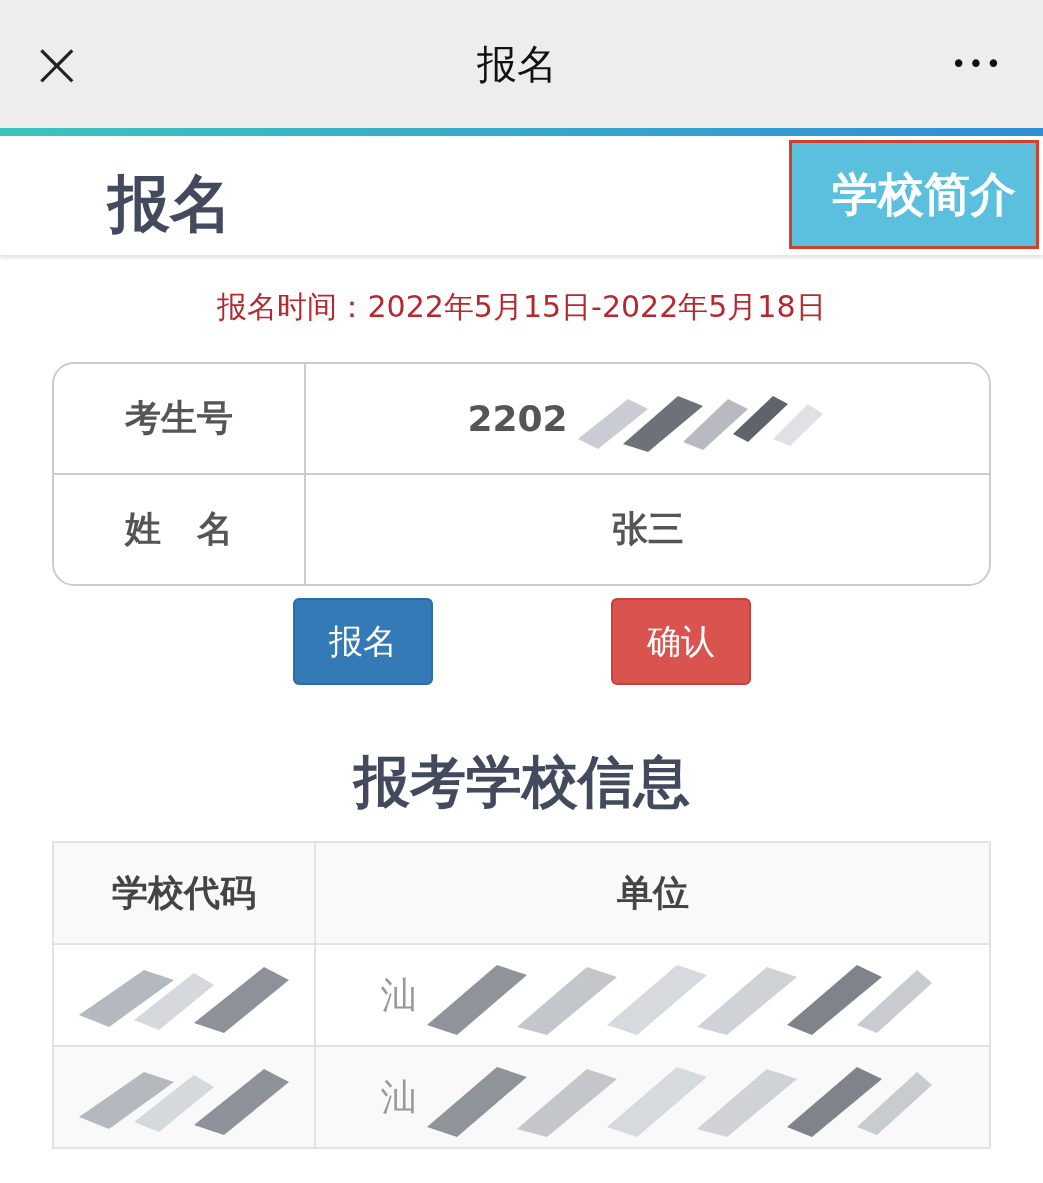  Describe the element at coordinates (517, 64) in the screenshot. I see `page-title: 报名` at that location.